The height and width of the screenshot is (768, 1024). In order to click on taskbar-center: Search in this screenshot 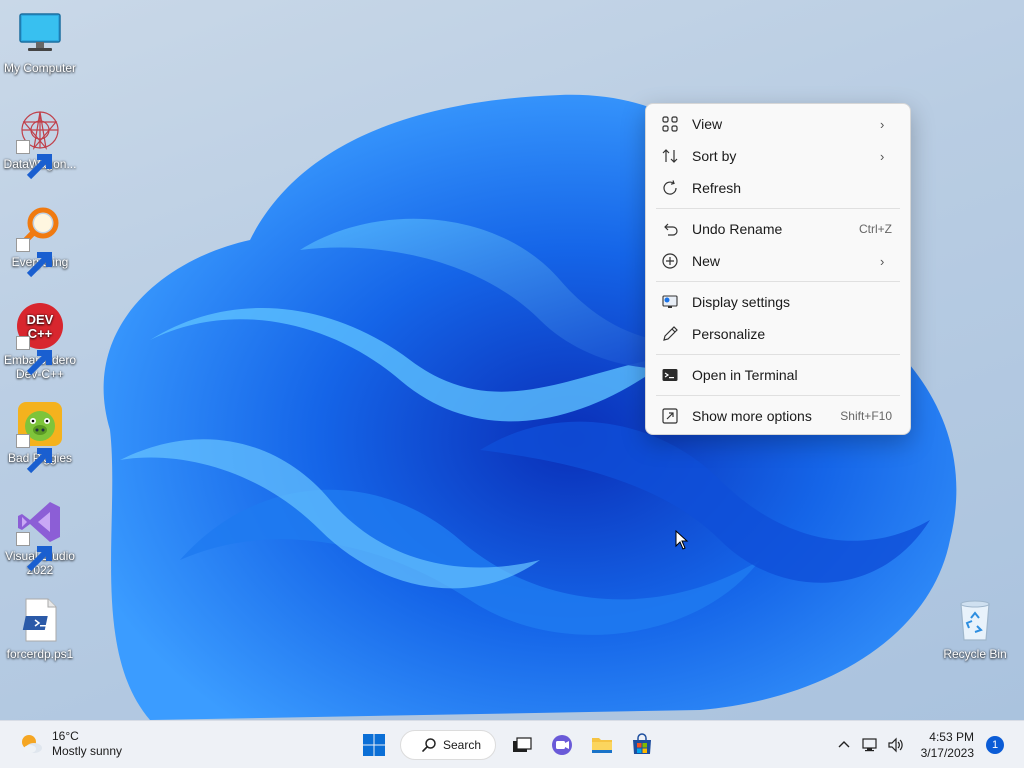, I will do `click(508, 745)`.